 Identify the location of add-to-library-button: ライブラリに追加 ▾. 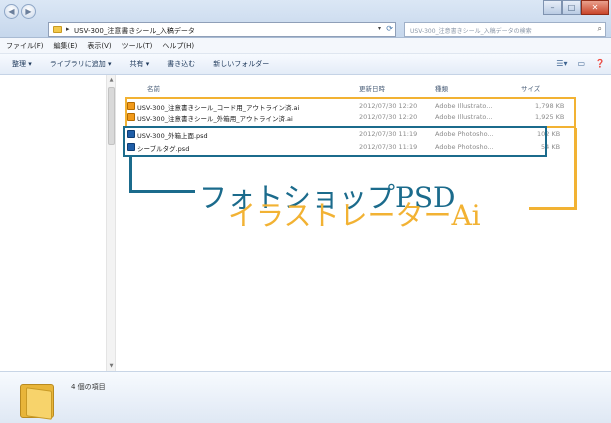
(81, 64).